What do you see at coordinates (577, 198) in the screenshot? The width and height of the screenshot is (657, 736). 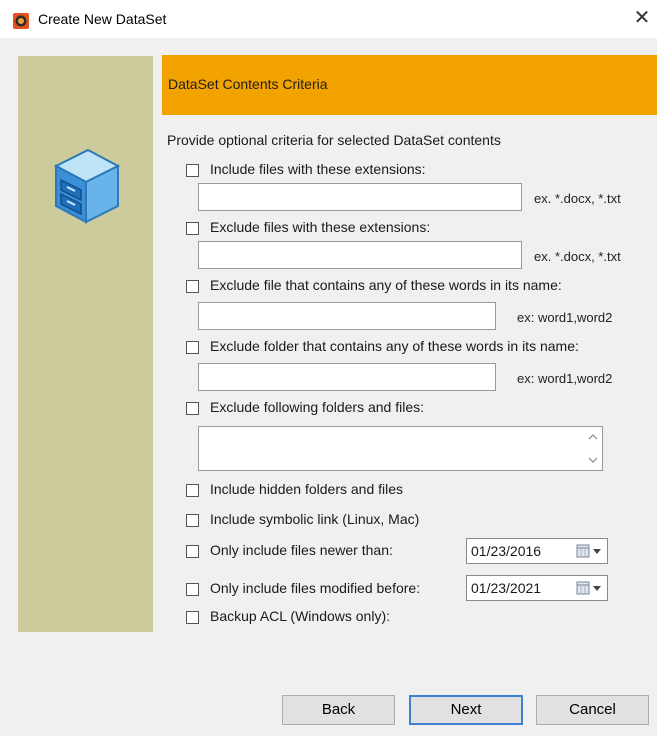 I see `include-ext-hint: ex. *.docx, *.txt` at bounding box center [577, 198].